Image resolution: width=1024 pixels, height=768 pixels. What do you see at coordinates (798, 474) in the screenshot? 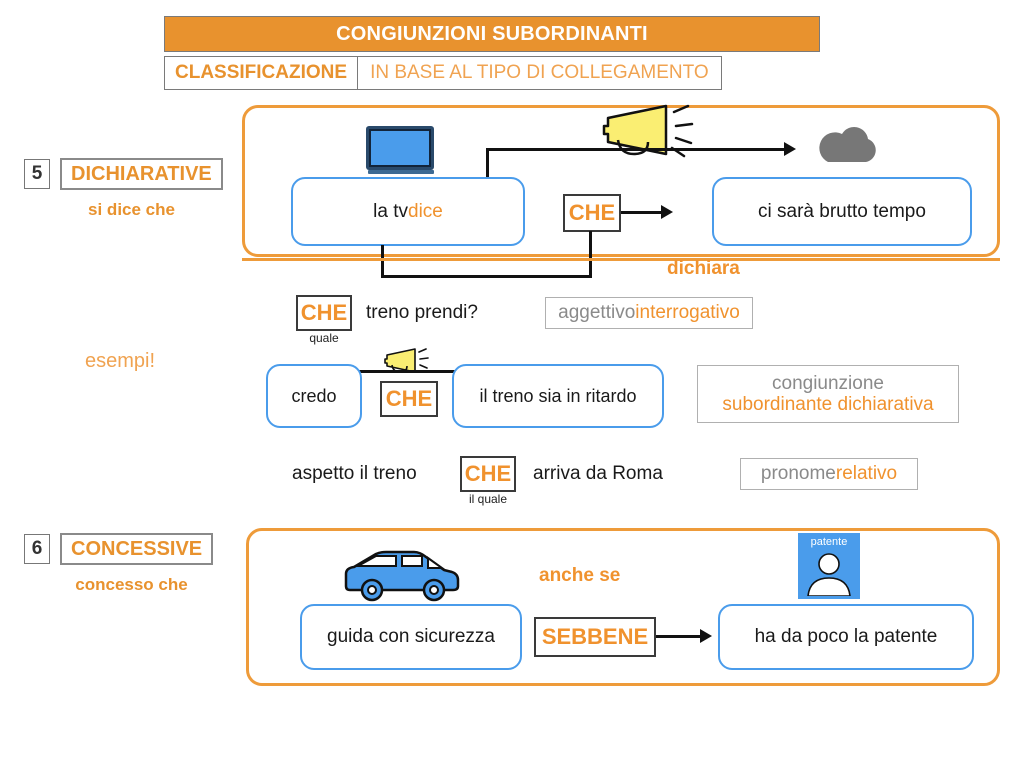
I see `example-3-tag-gray: pronome` at bounding box center [798, 474].